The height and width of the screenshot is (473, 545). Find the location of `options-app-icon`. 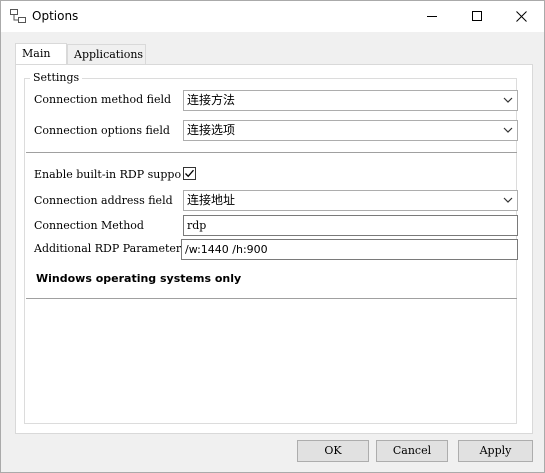

options-app-icon is located at coordinates (18, 16).